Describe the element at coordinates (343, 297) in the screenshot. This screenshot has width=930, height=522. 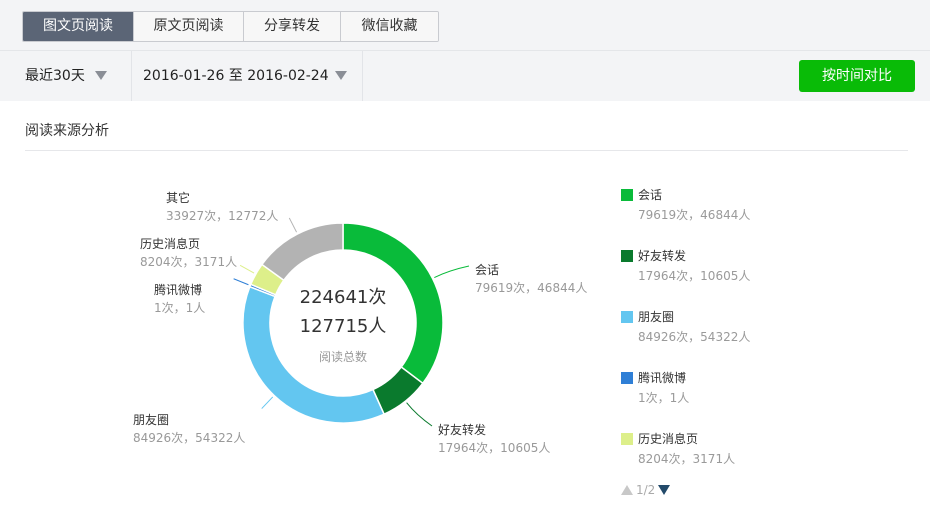
I see `total-reads: 224641次` at that location.